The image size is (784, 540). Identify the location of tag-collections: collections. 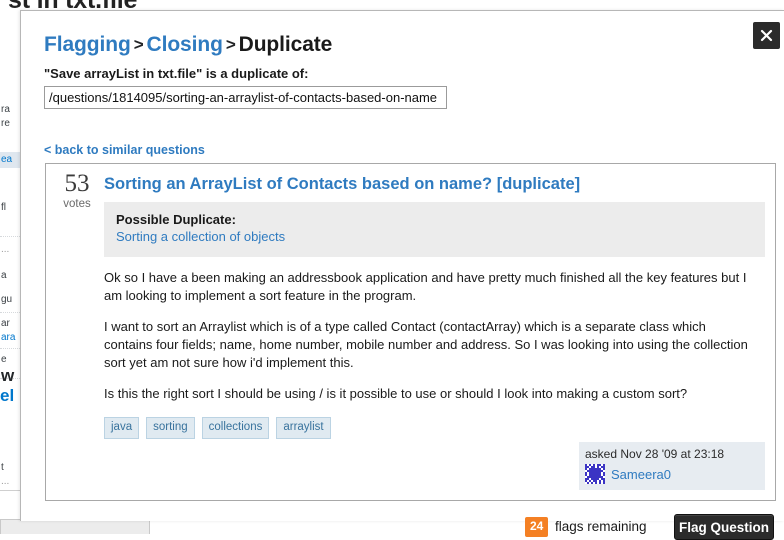
(235, 428).